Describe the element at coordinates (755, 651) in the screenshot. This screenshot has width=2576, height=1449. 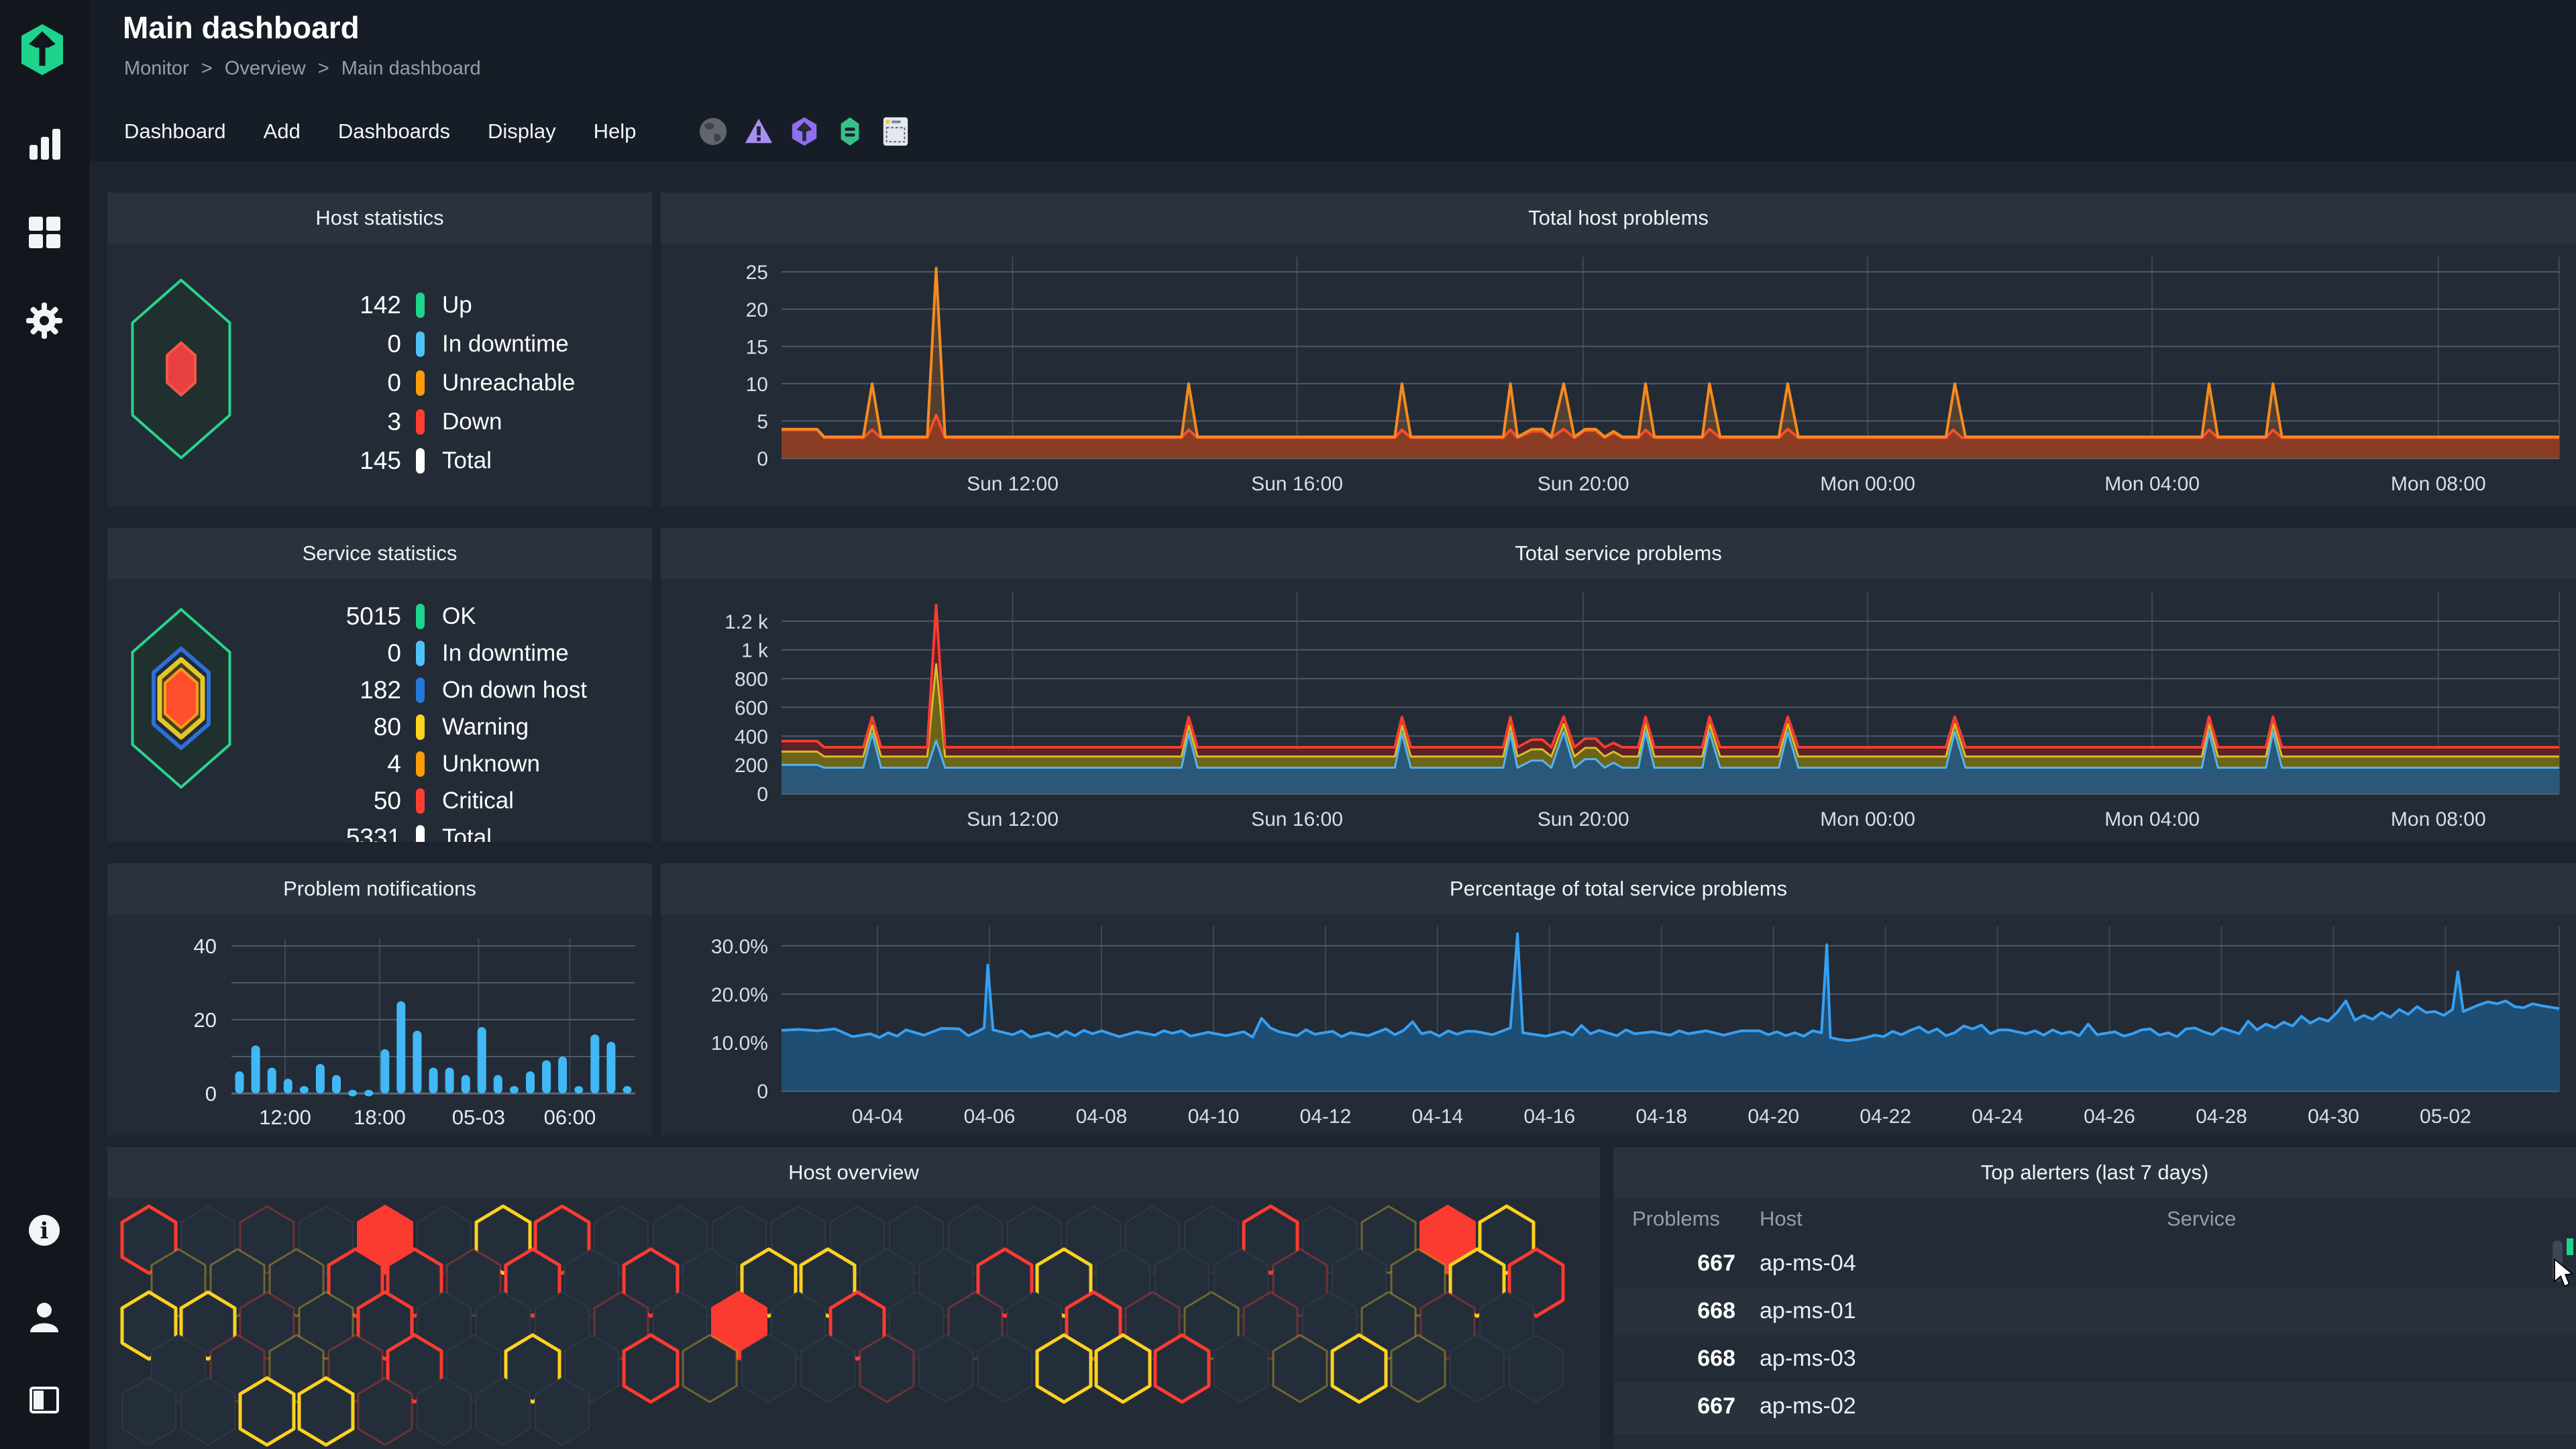
I see `svg-text: 1 k` at that location.